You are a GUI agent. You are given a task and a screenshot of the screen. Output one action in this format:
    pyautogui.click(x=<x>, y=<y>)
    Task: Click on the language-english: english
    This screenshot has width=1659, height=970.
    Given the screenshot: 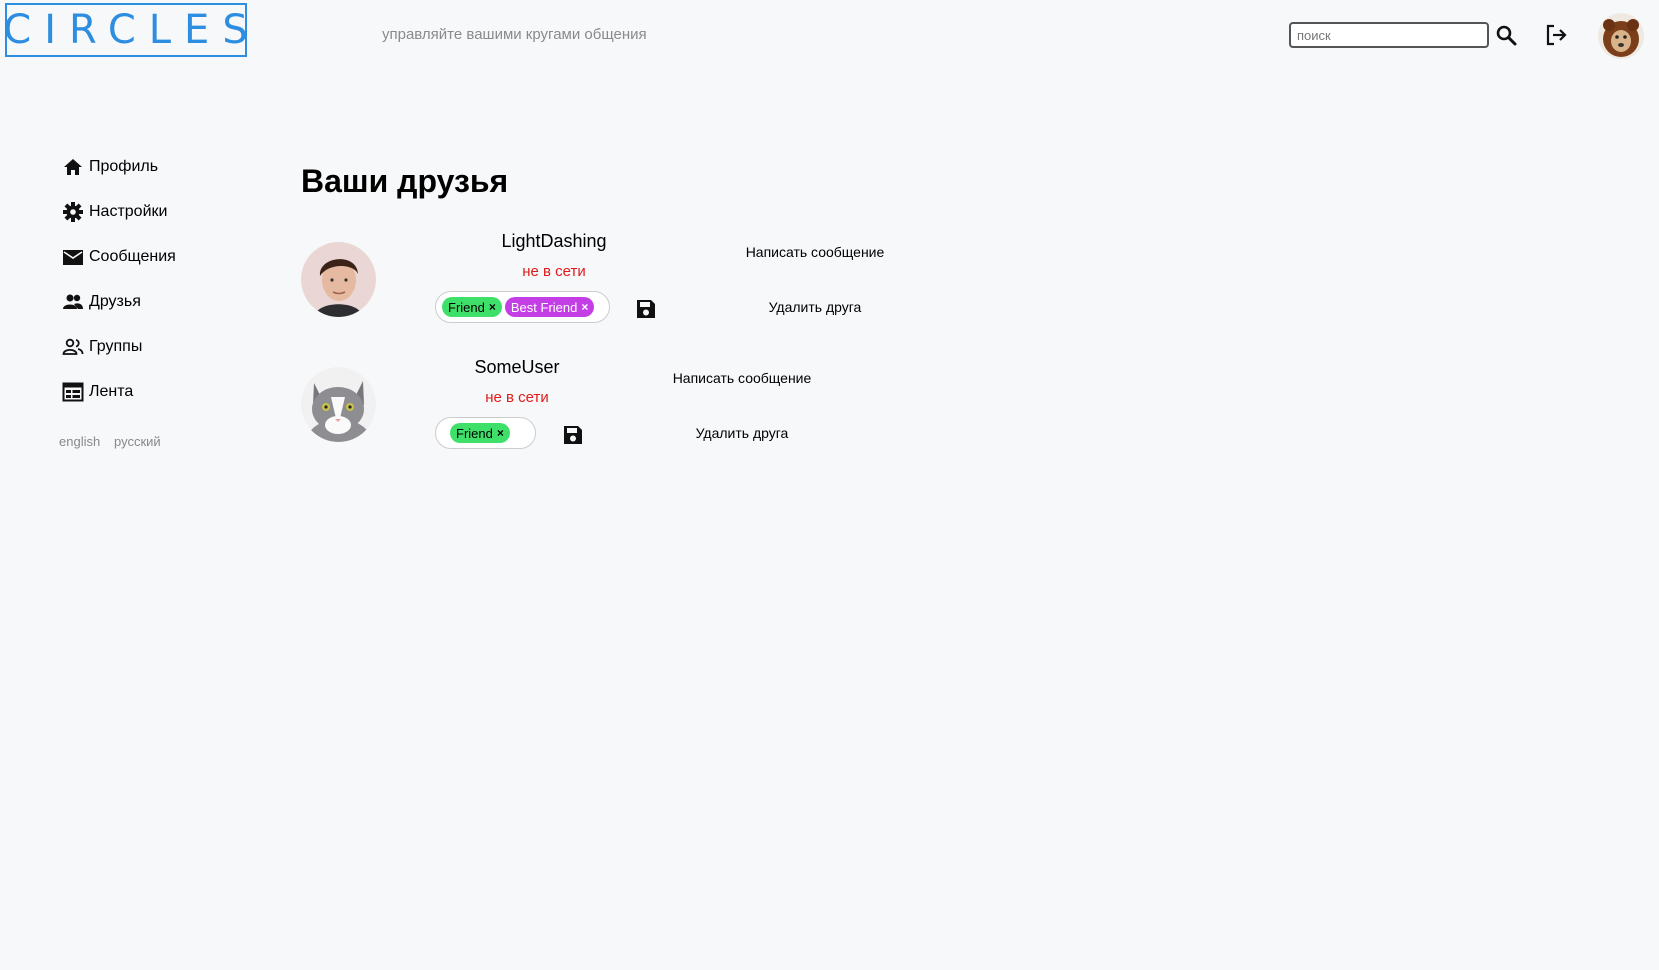 What is the action you would take?
    pyautogui.click(x=79, y=441)
    